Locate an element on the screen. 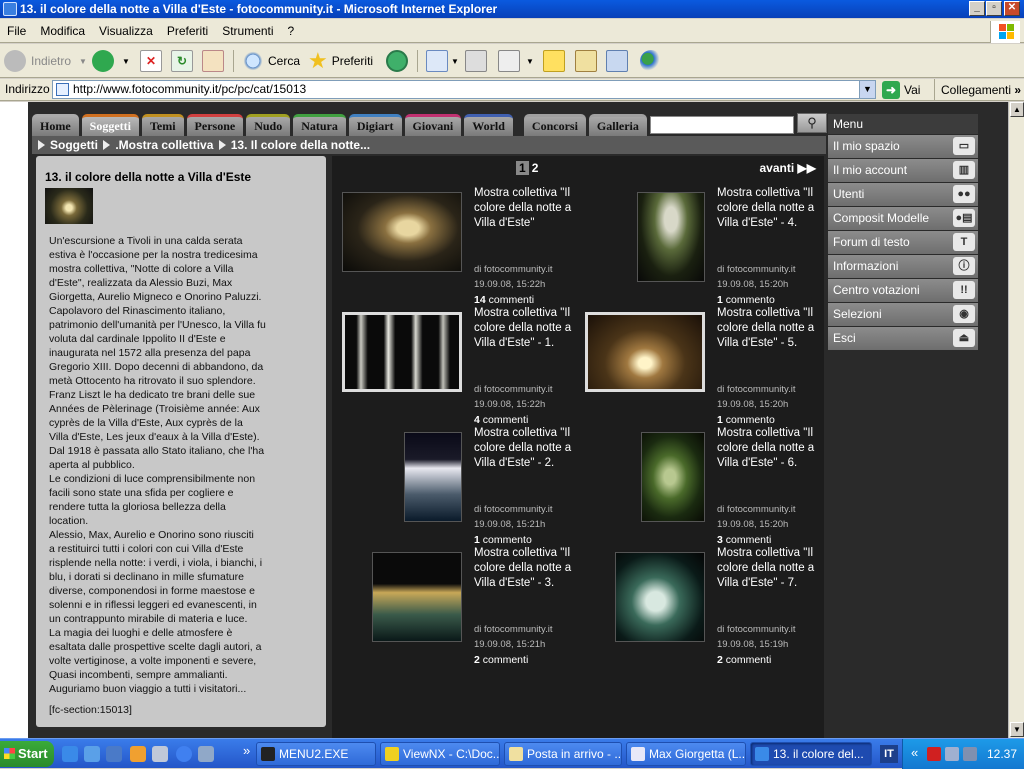  vertical-scrollbar: ▲ ▼ is located at coordinates (1016, 420).